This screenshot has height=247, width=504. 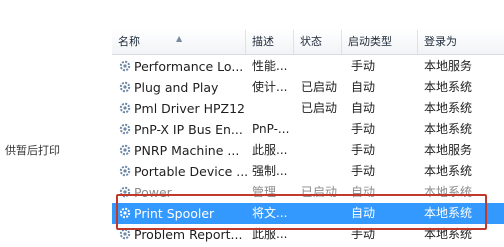 I want to click on table-row: PNRP Machine ... 此服... 手动 本地服务, so click(x=308, y=150).